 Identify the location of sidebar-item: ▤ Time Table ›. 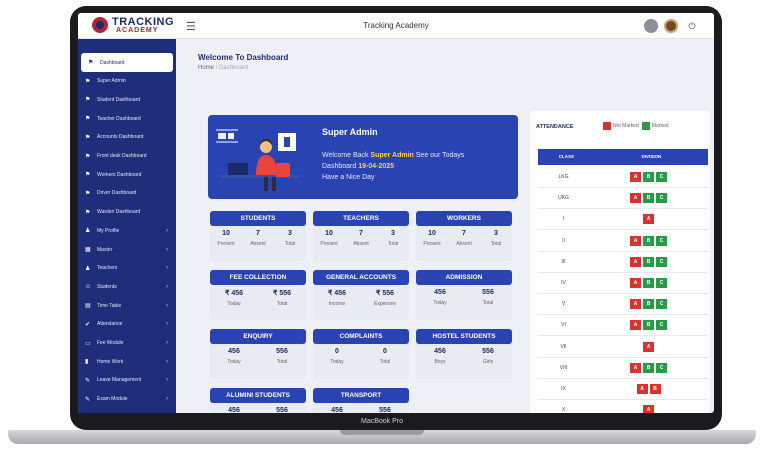
(127, 305).